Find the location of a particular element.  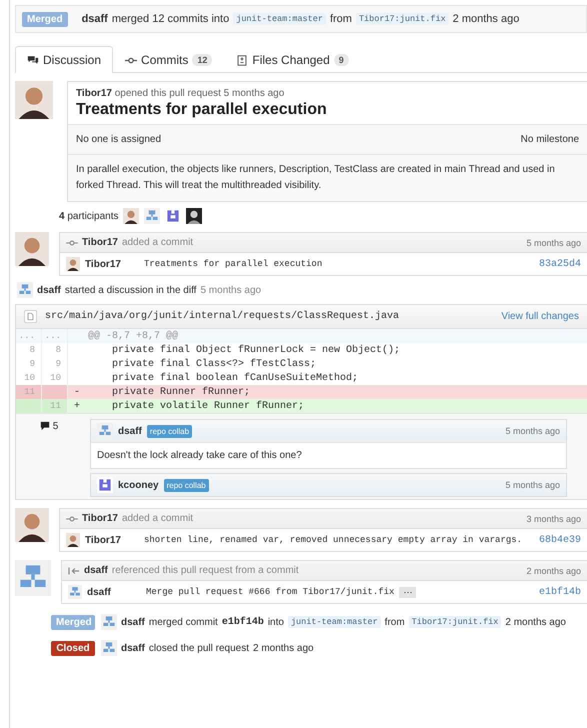

tab: Files Changed 9 is located at coordinates (292, 59).